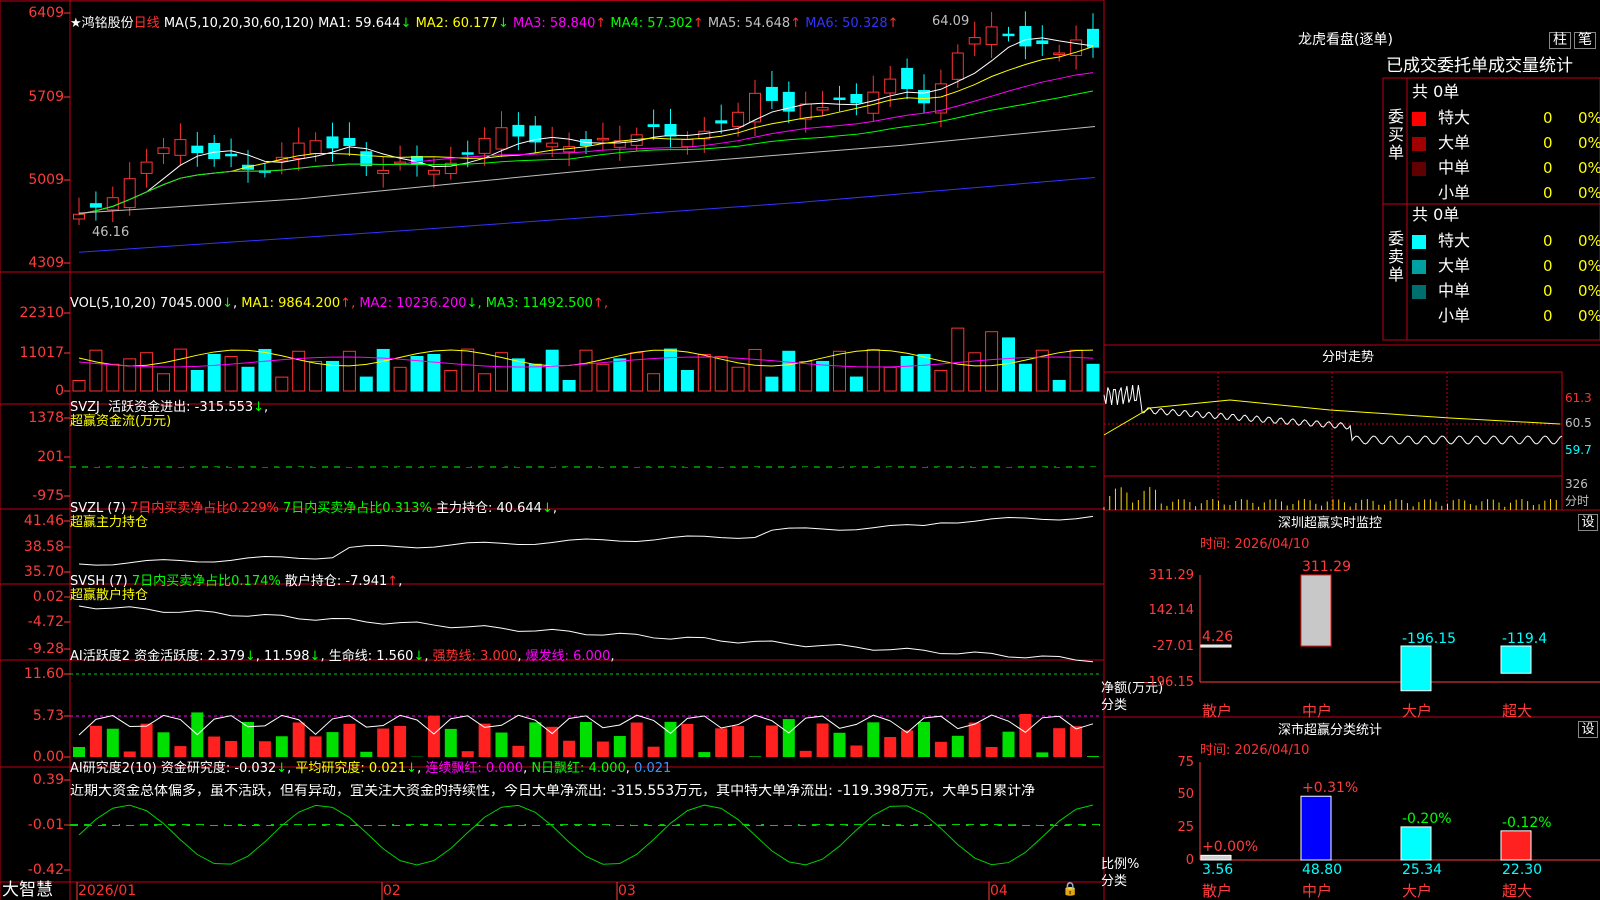 This screenshot has width=1600, height=900. Describe the element at coordinates (1333, 441) in the screenshot. I see `intraday-box` at that location.